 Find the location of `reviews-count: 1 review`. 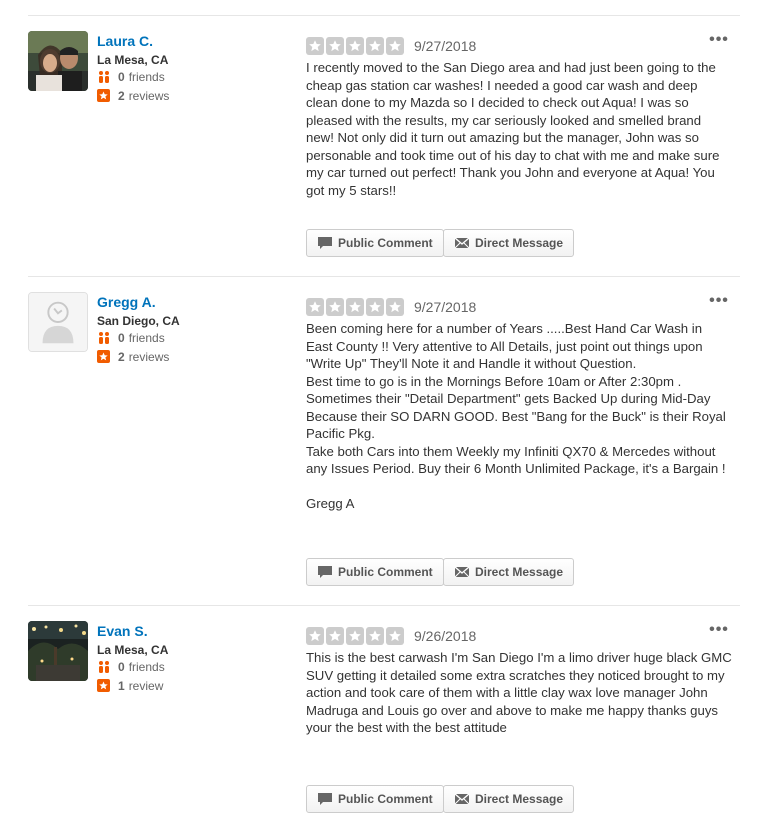

reviews-count: 1 review is located at coordinates (130, 686).